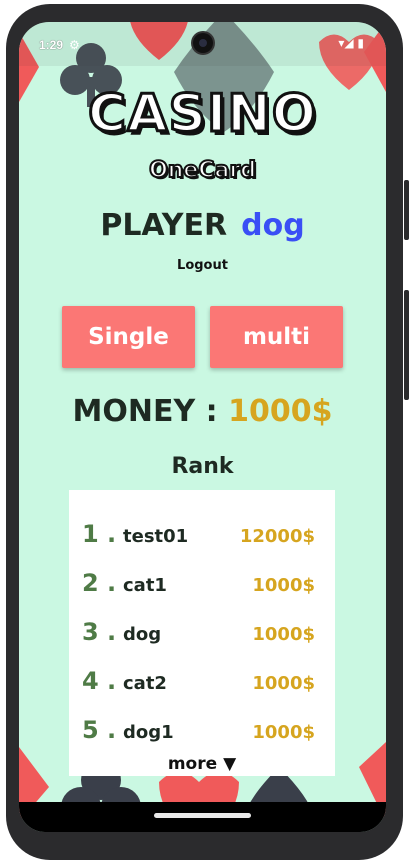 The height and width of the screenshot is (864, 409). What do you see at coordinates (142, 634) in the screenshot?
I see `rank-player-name: dog` at bounding box center [142, 634].